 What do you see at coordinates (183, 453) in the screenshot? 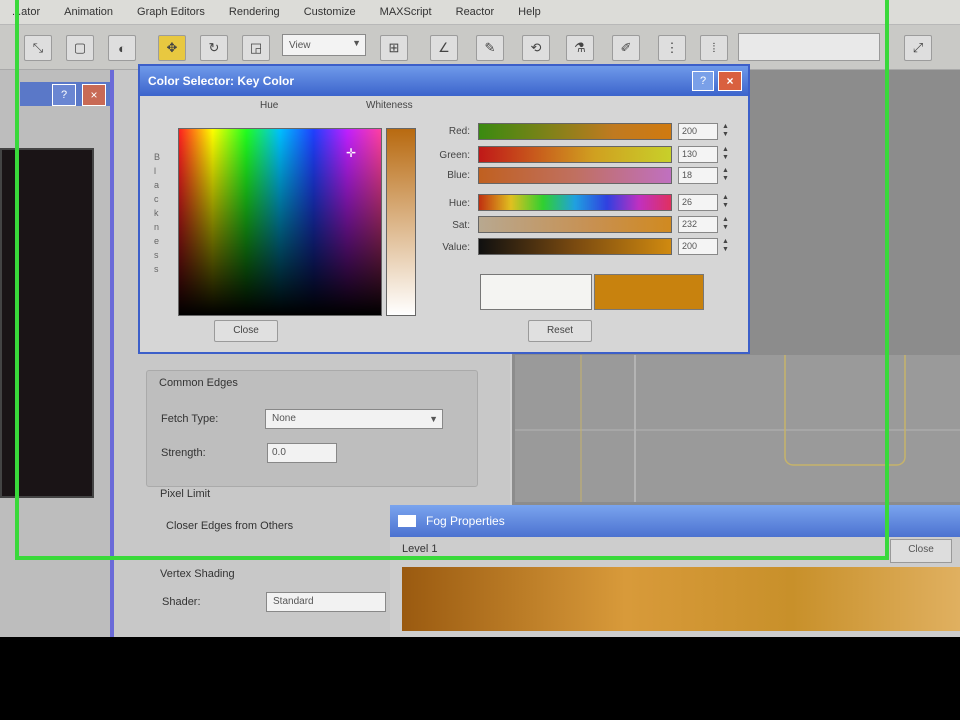
I see `strength-label: Strength:` at bounding box center [183, 453].